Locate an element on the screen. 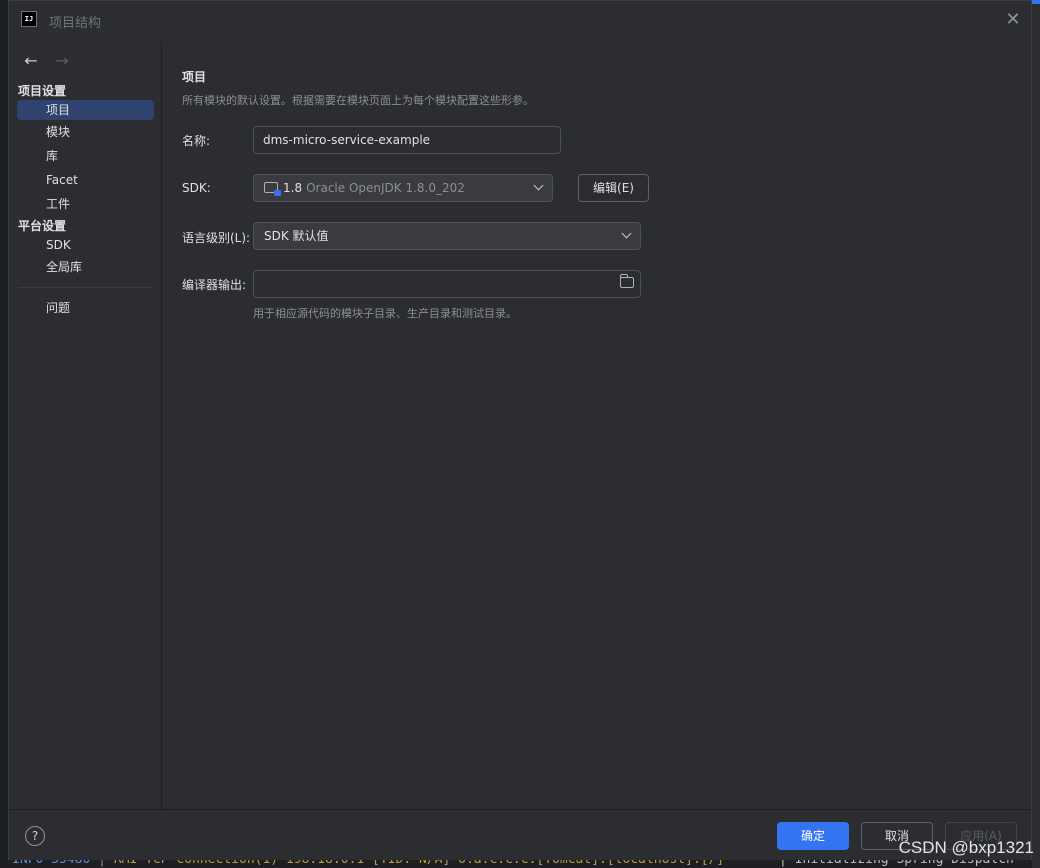 This screenshot has height=868, width=1040. sdk-version: 1.8 is located at coordinates (293, 188).